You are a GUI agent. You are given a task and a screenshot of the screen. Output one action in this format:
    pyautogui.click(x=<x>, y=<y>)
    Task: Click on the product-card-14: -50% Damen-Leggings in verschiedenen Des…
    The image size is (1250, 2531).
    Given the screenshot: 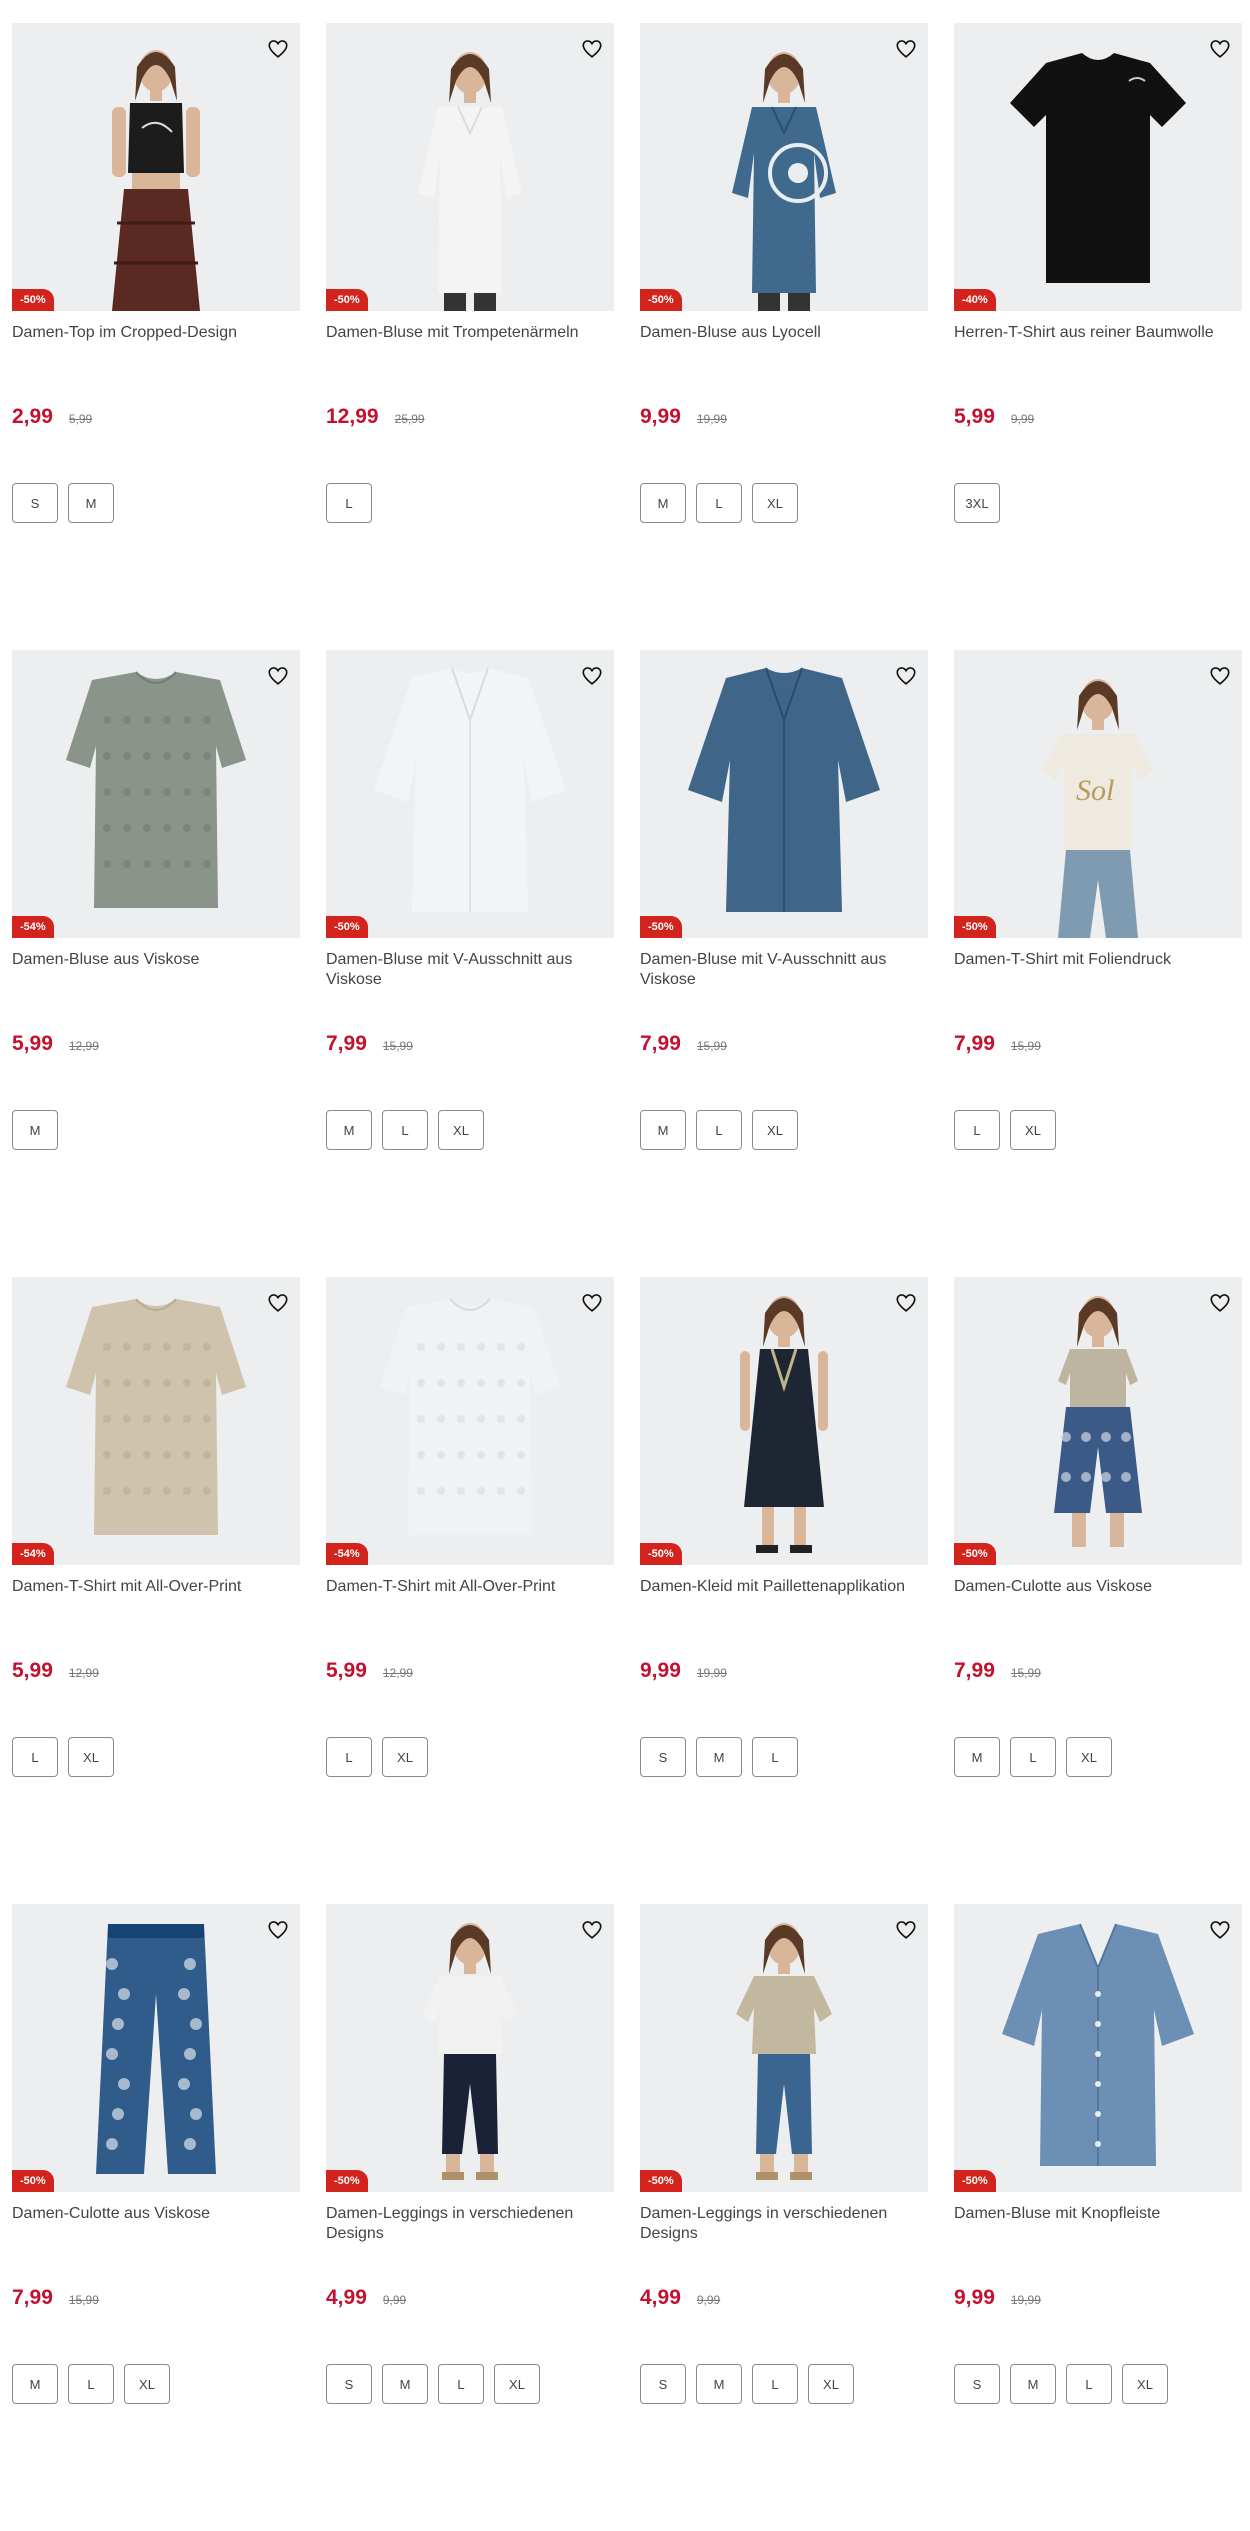 What is the action you would take?
    pyautogui.click(x=470, y=2217)
    